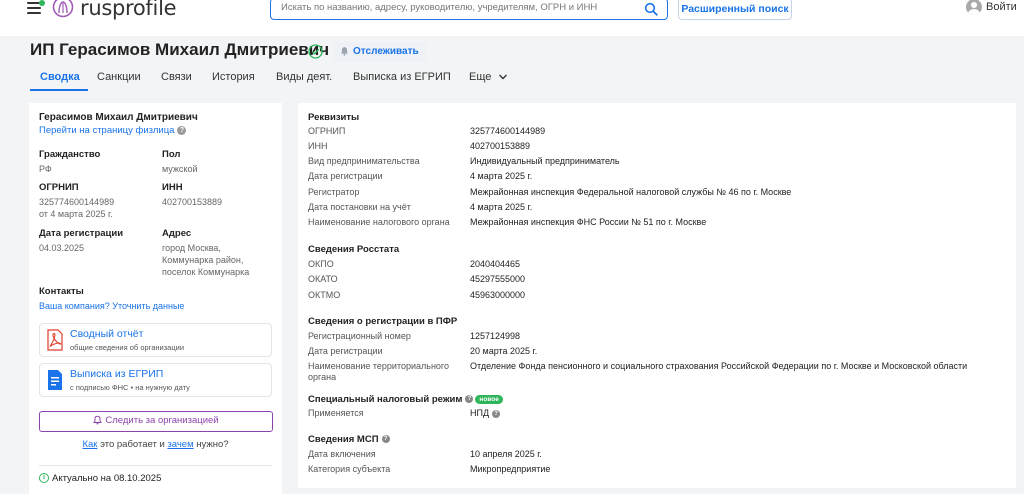 Image resolution: width=1024 pixels, height=494 pixels. What do you see at coordinates (155, 465) in the screenshot?
I see `divider` at bounding box center [155, 465].